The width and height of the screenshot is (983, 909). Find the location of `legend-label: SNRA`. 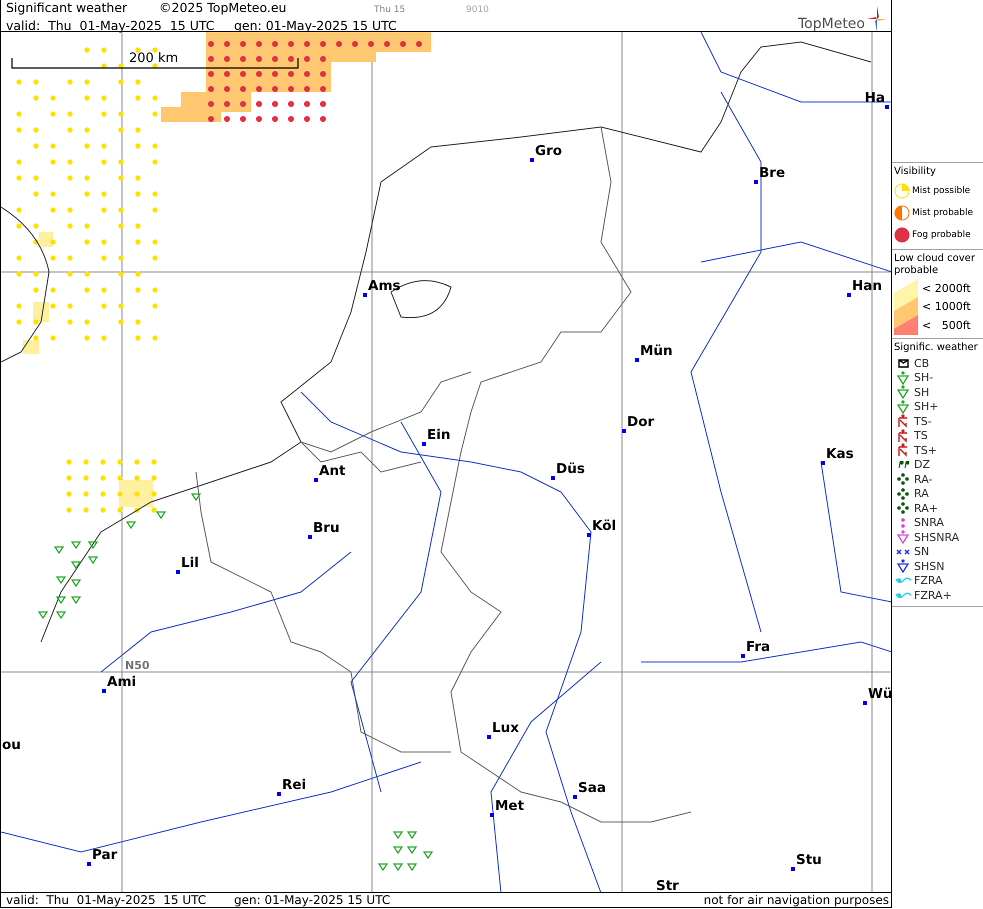

legend-label: SNRA is located at coordinates (929, 523).